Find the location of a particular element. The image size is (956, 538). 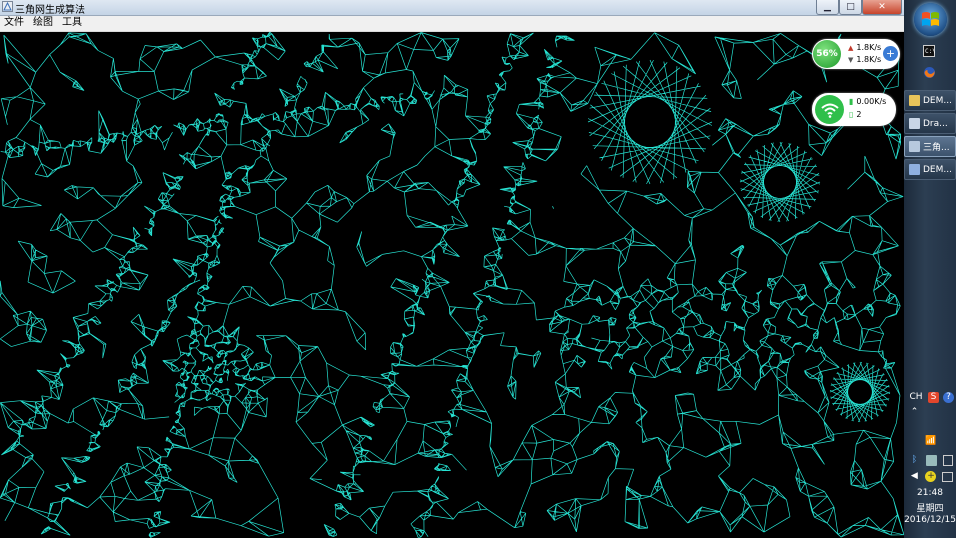

tray-row-2: ⌃ is located at coordinates (931, 412).